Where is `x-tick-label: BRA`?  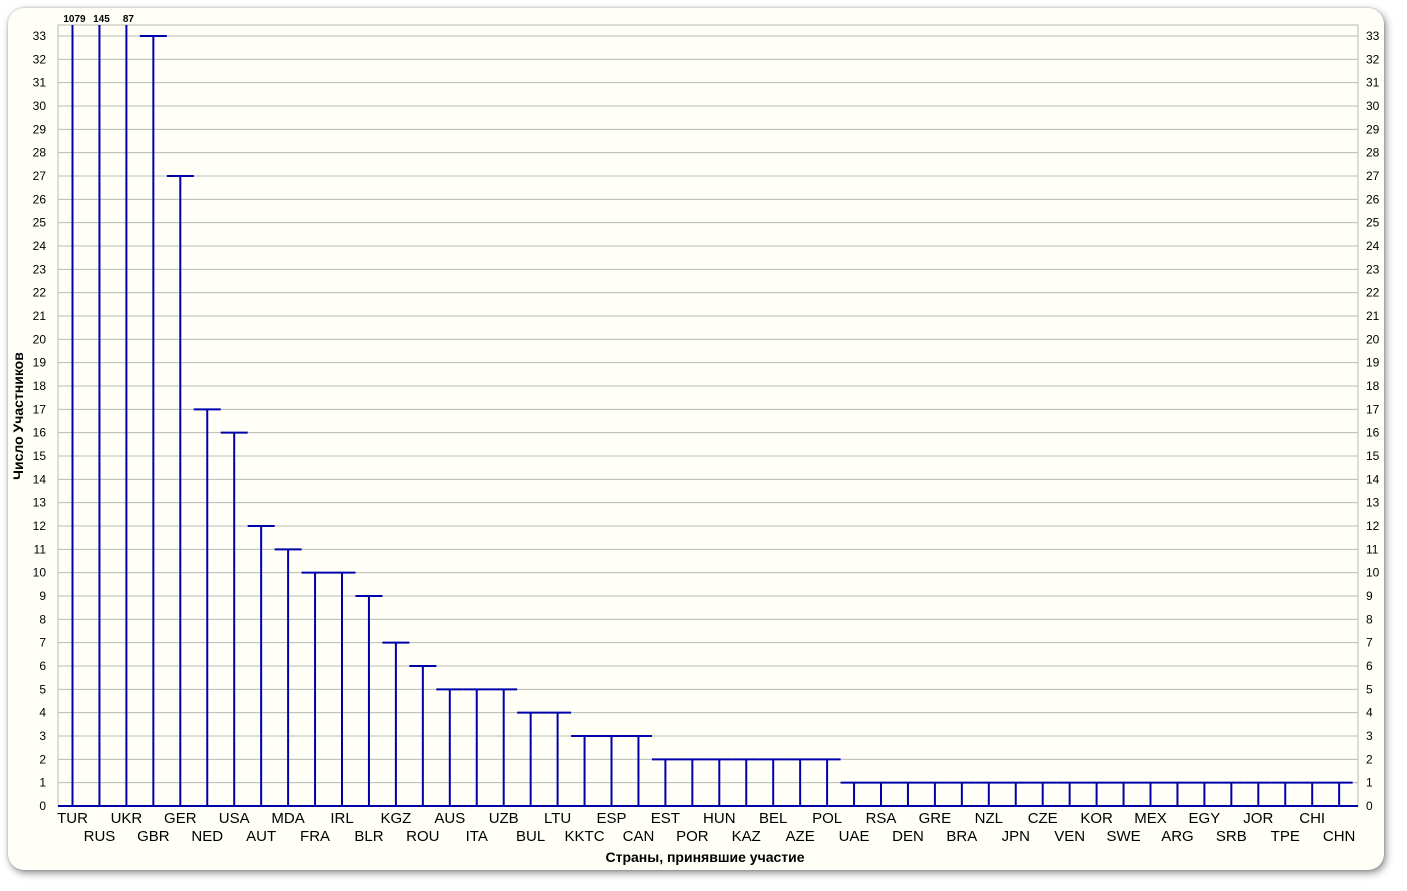 x-tick-label: BRA is located at coordinates (961, 836).